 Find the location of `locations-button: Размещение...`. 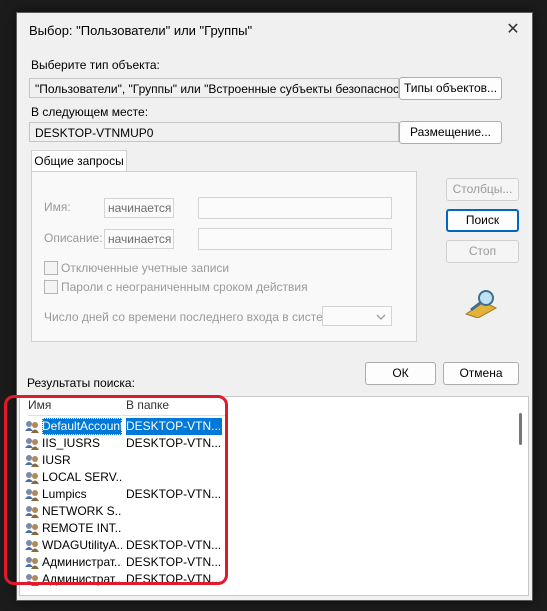

locations-button: Размещение... is located at coordinates (450, 132).